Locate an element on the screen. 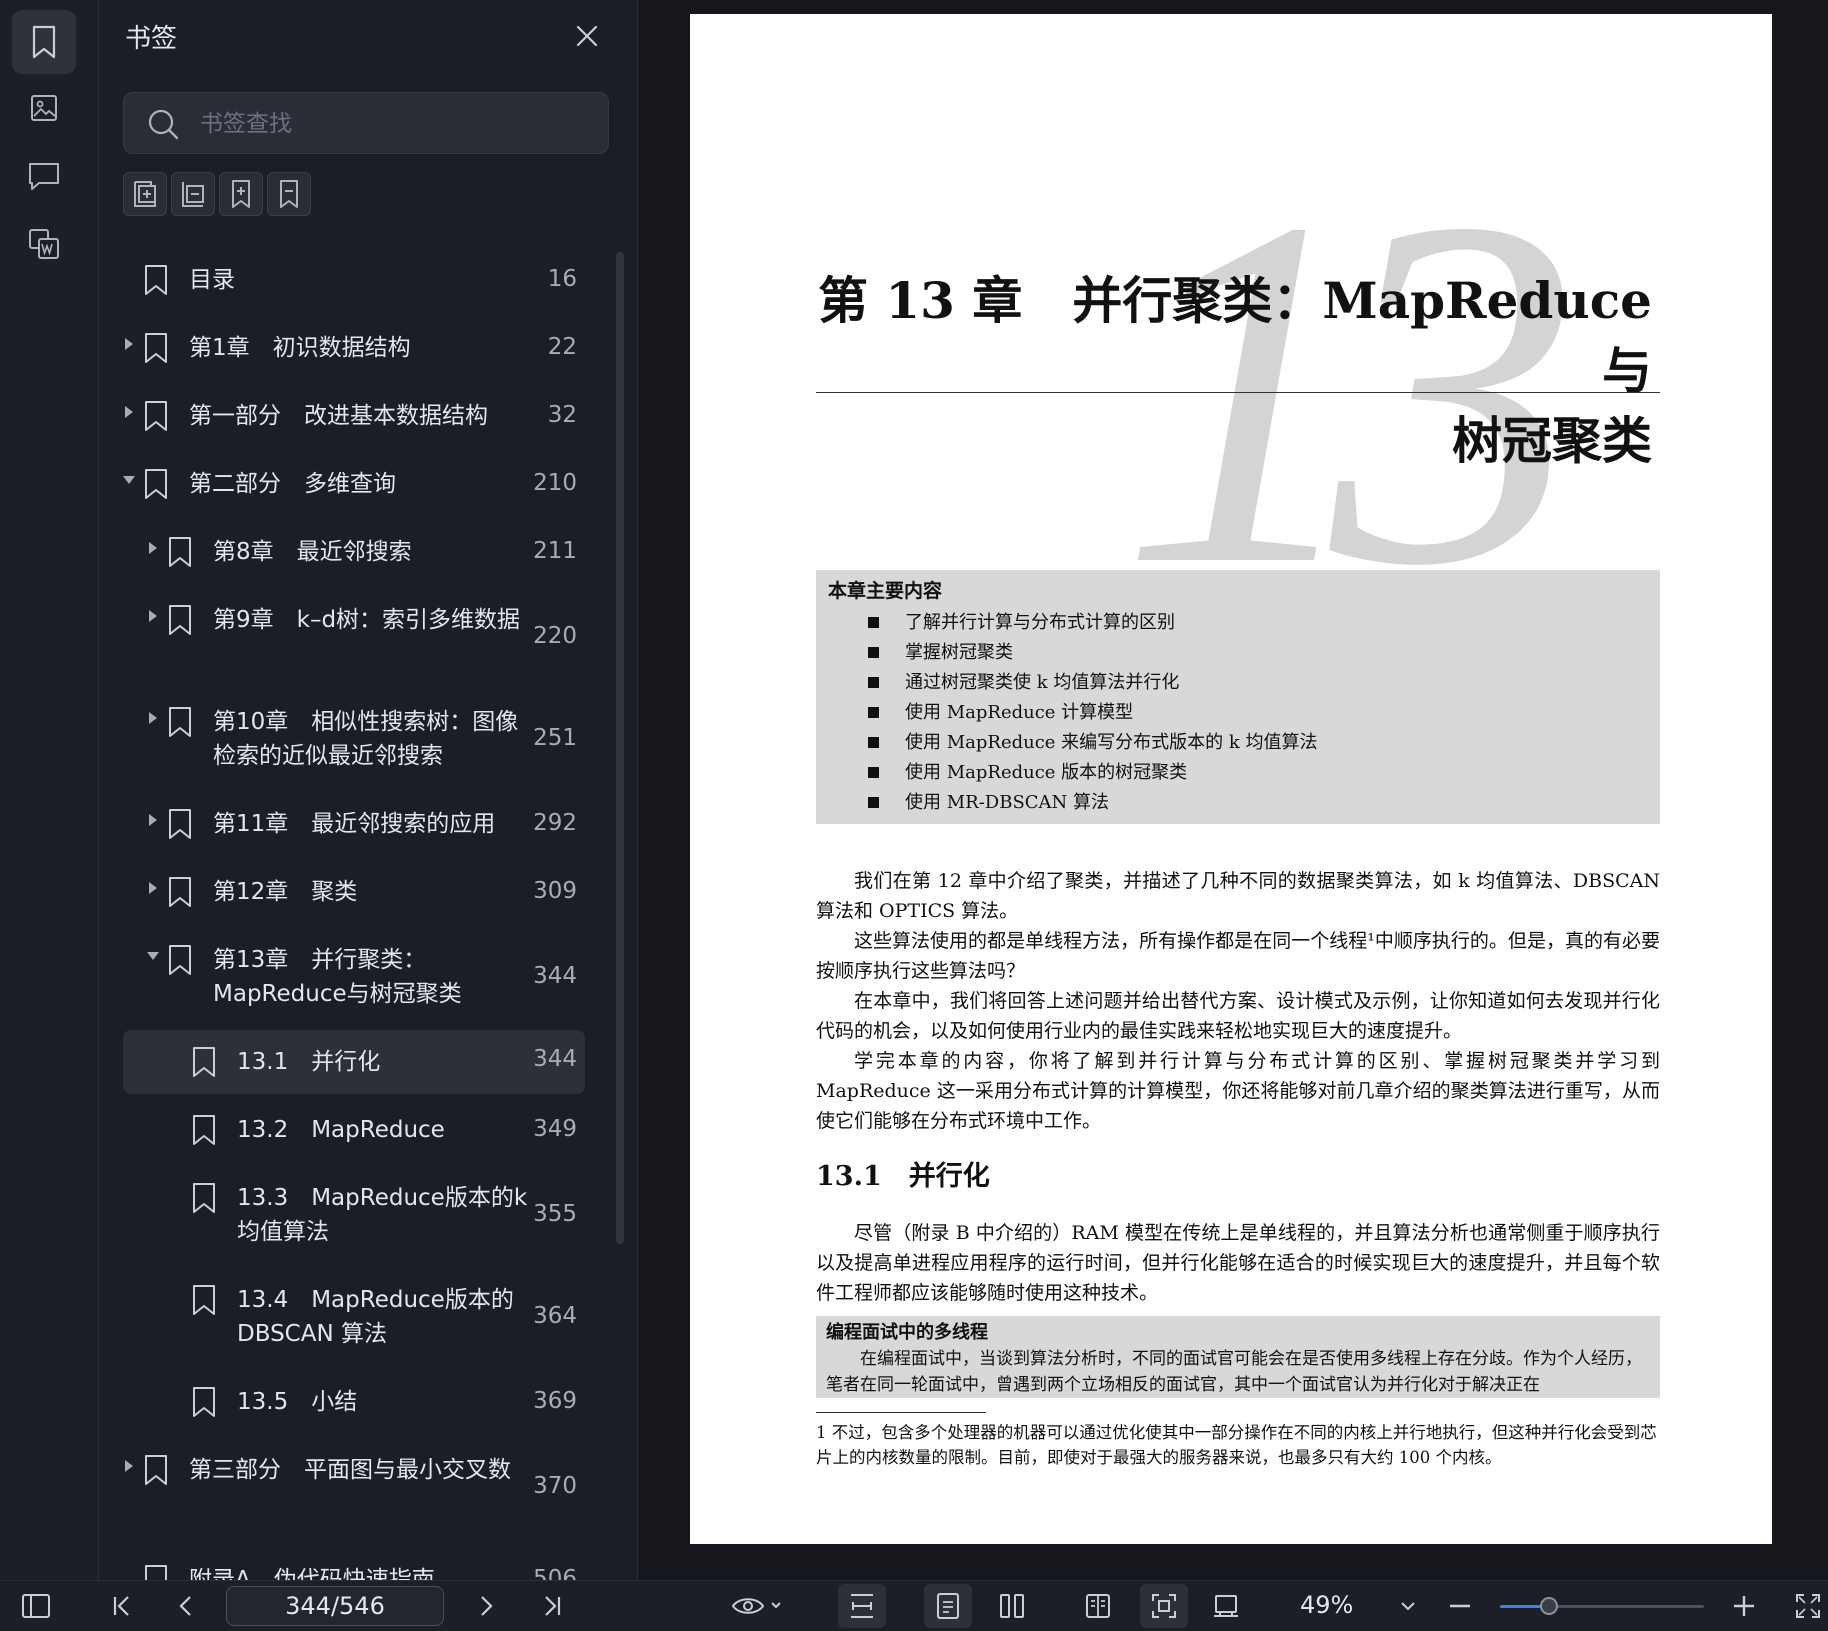  remove-bookmark-icon is located at coordinates (289, 194).